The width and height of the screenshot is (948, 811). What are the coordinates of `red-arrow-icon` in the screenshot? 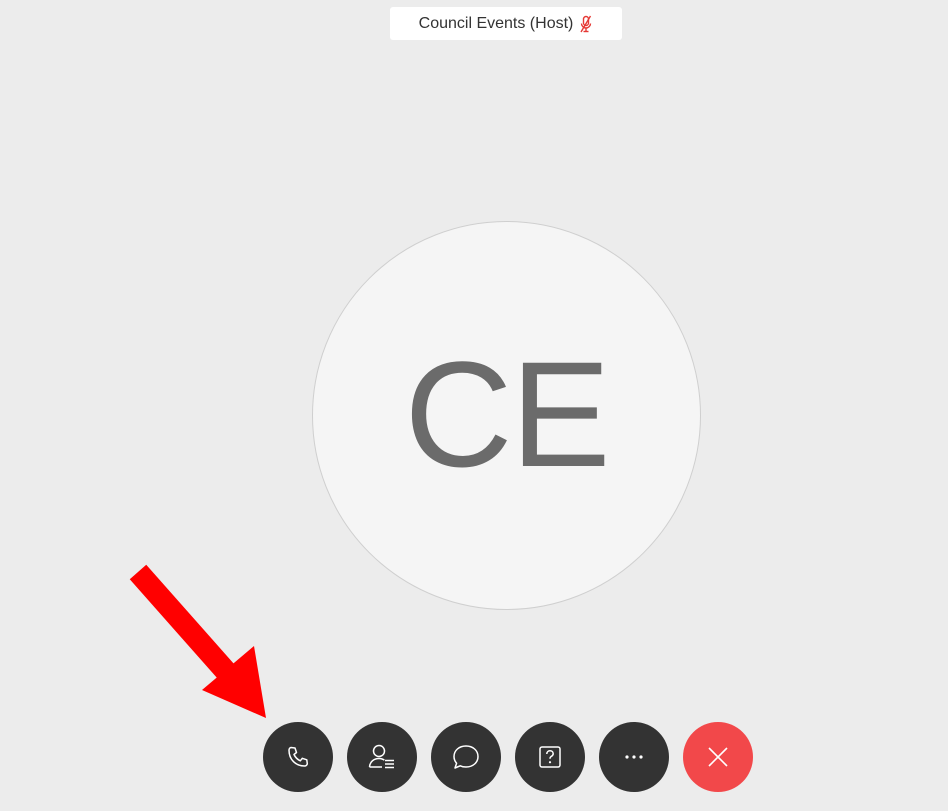 It's located at (197, 641).